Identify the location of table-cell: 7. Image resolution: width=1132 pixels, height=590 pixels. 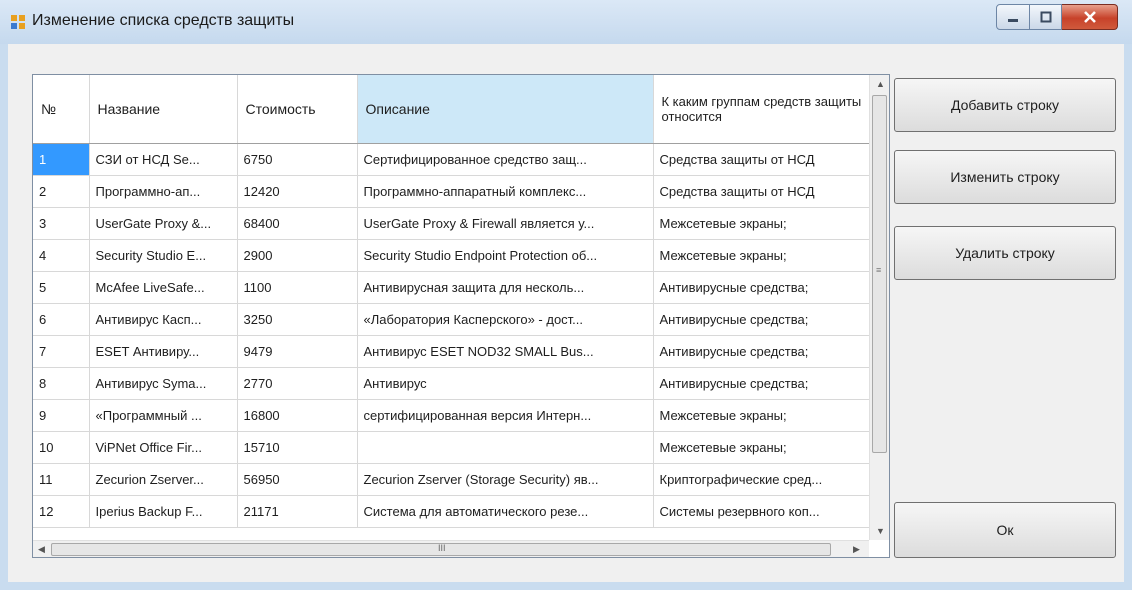
(61, 351).